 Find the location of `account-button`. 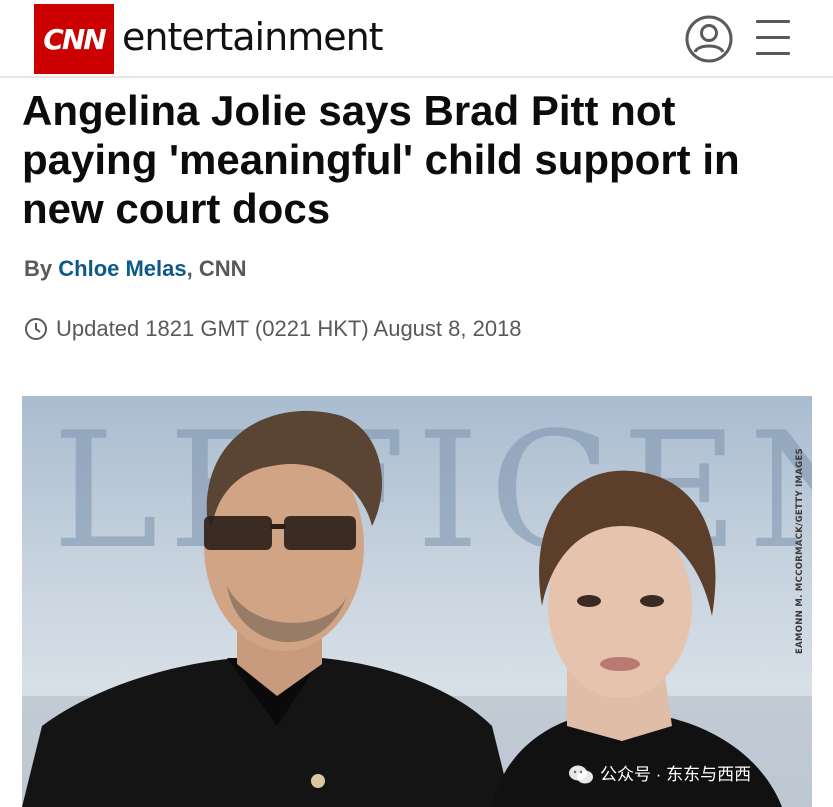

account-button is located at coordinates (709, 39).